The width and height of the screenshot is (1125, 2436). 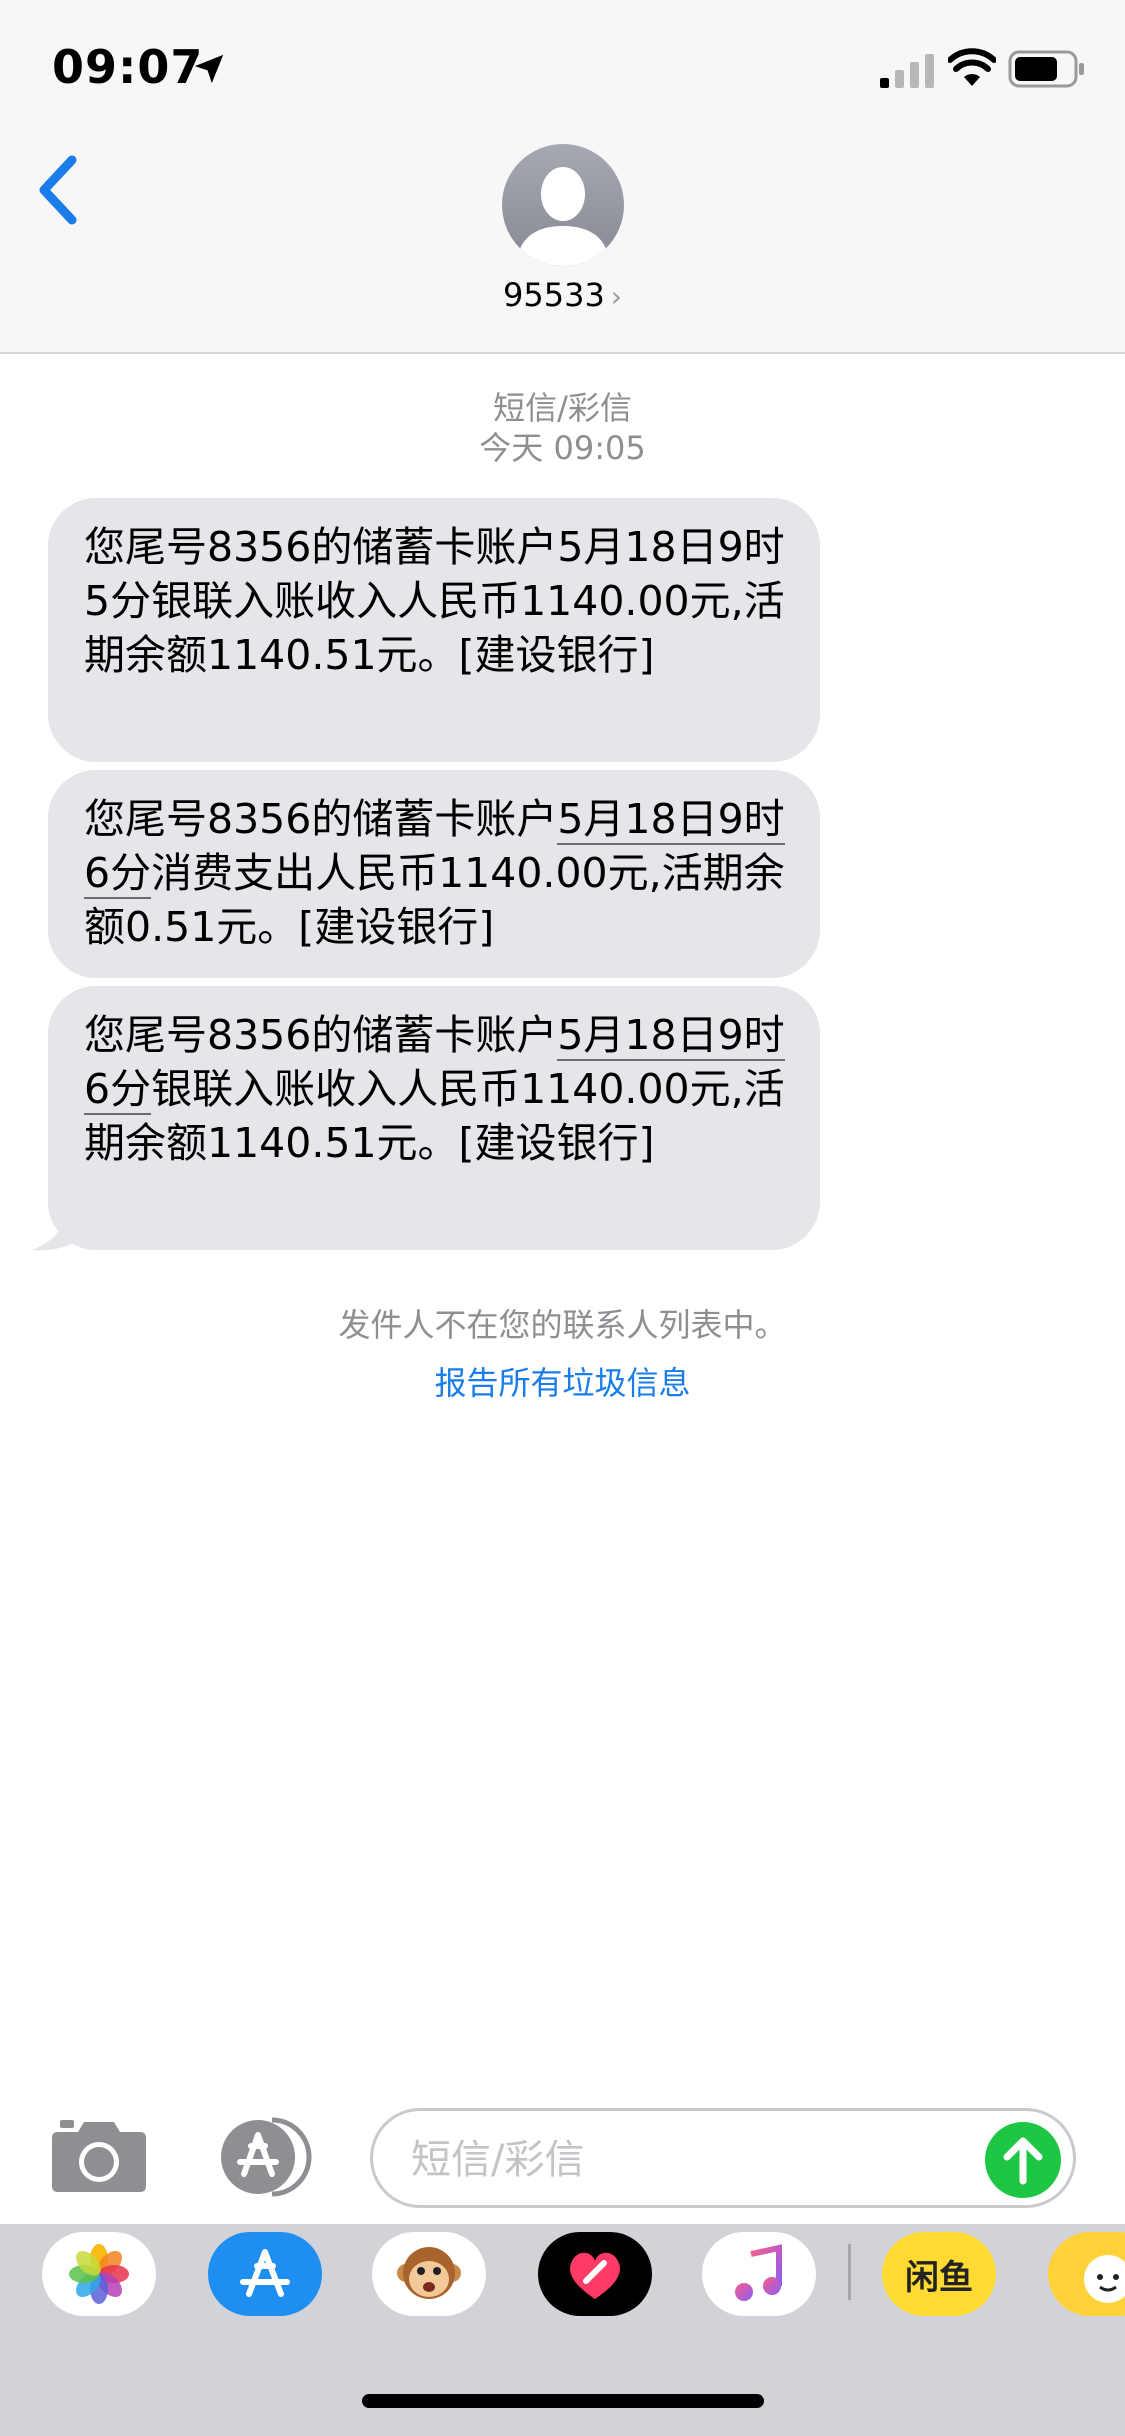 What do you see at coordinates (128, 67) in the screenshot?
I see `status-time: 09:07` at bounding box center [128, 67].